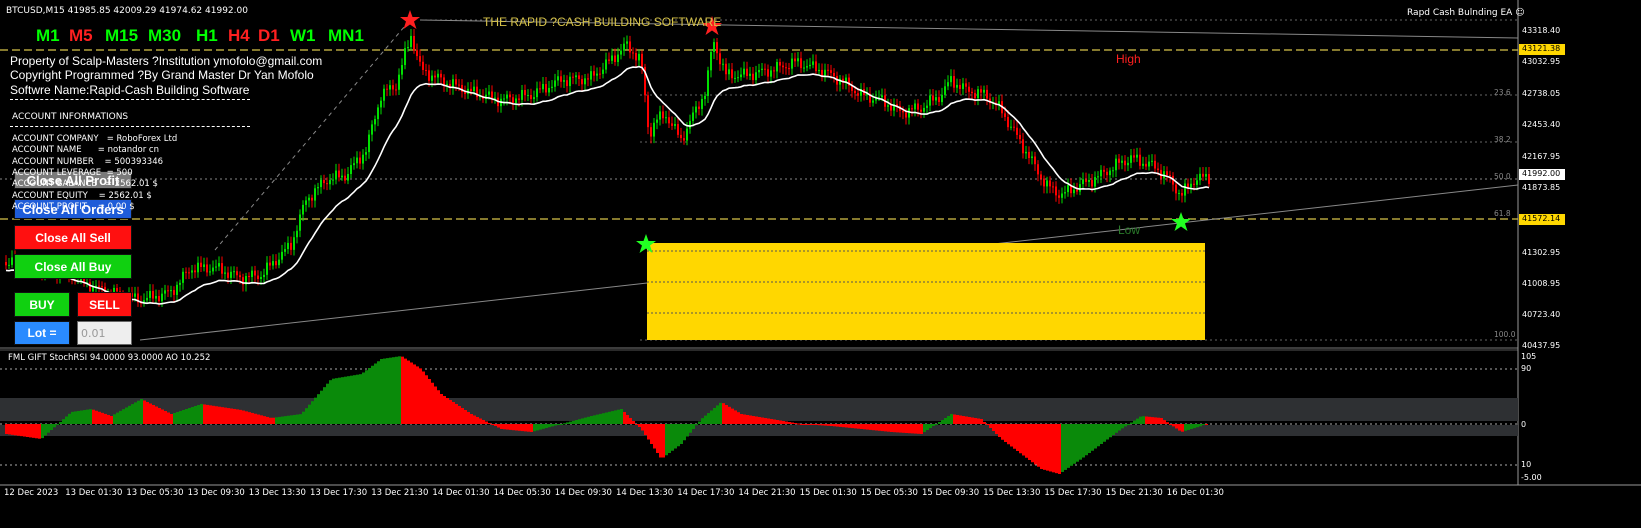 This screenshot has width=1641, height=528. Describe the element at coordinates (239, 36) in the screenshot. I see `timeframe-h4-button: H4` at that location.